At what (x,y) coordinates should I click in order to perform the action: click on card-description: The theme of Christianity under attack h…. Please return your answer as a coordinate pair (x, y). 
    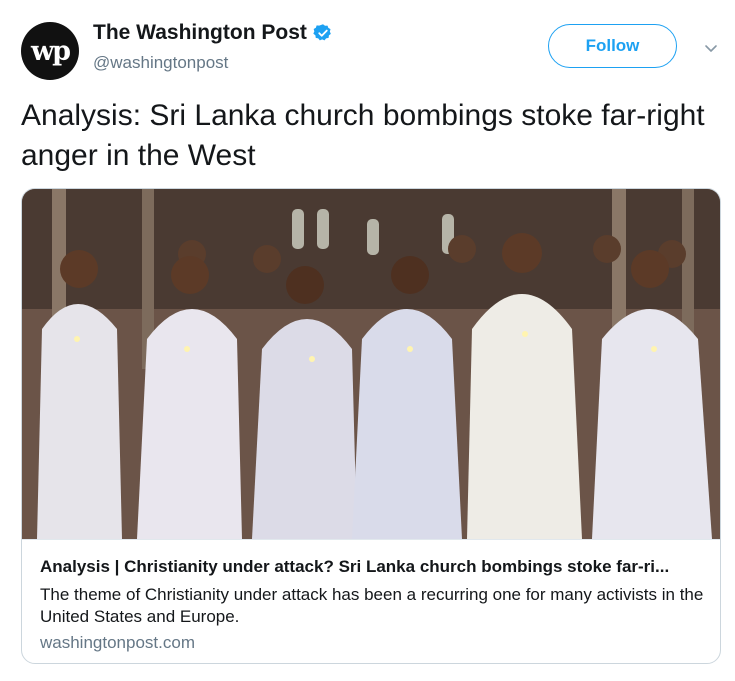
    Looking at the image, I should click on (372, 605).